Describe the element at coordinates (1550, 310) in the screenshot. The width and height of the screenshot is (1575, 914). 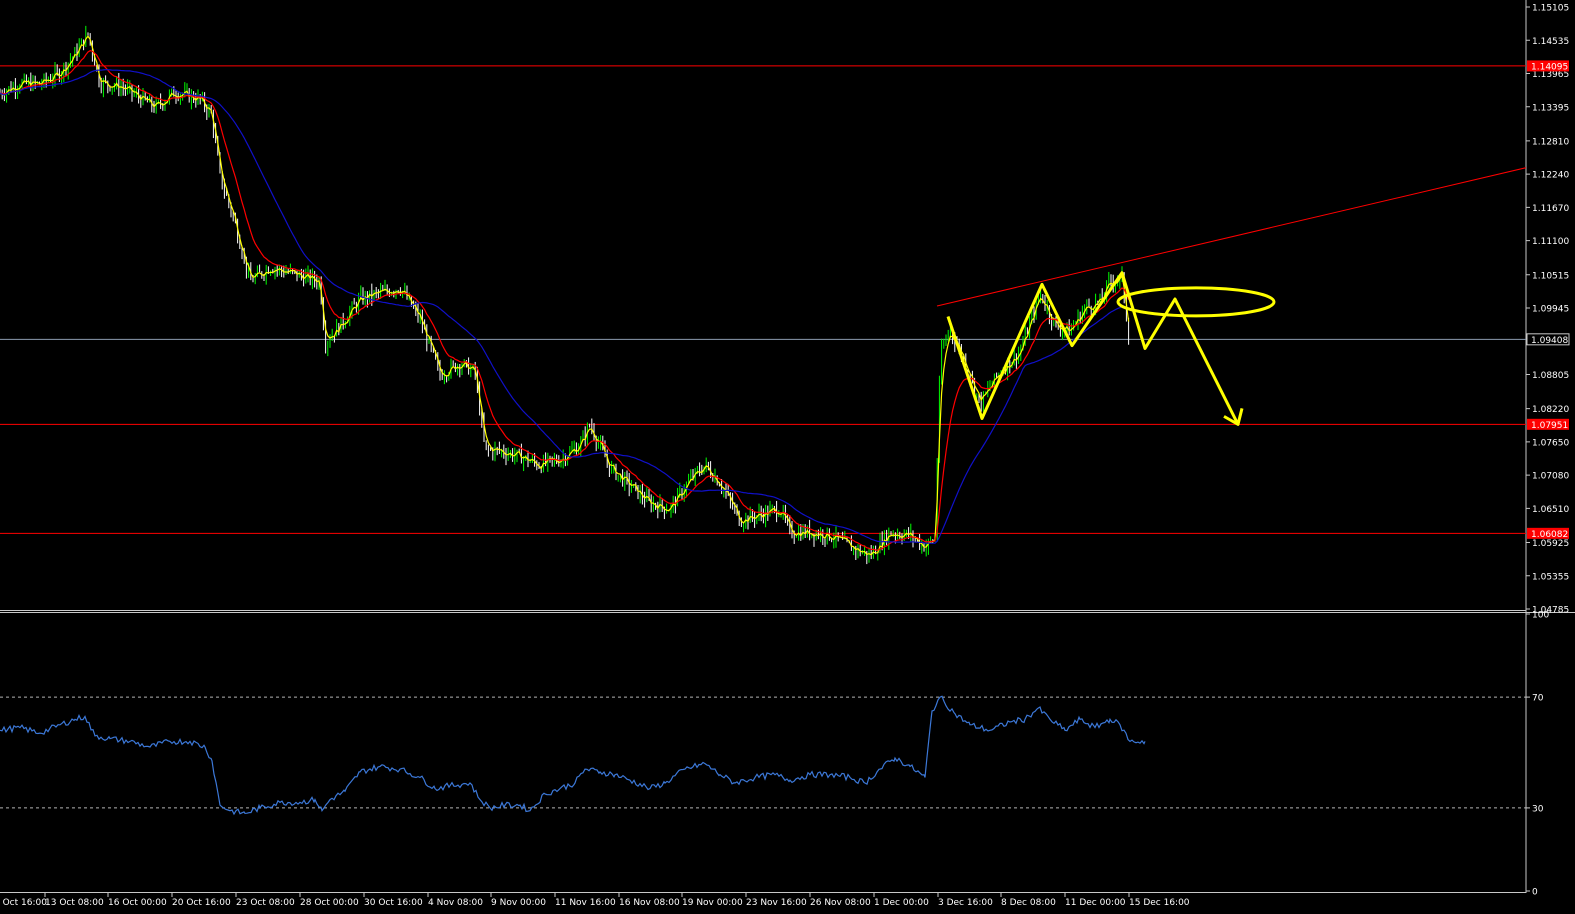
I see `price-tick-label: 1.09945` at that location.